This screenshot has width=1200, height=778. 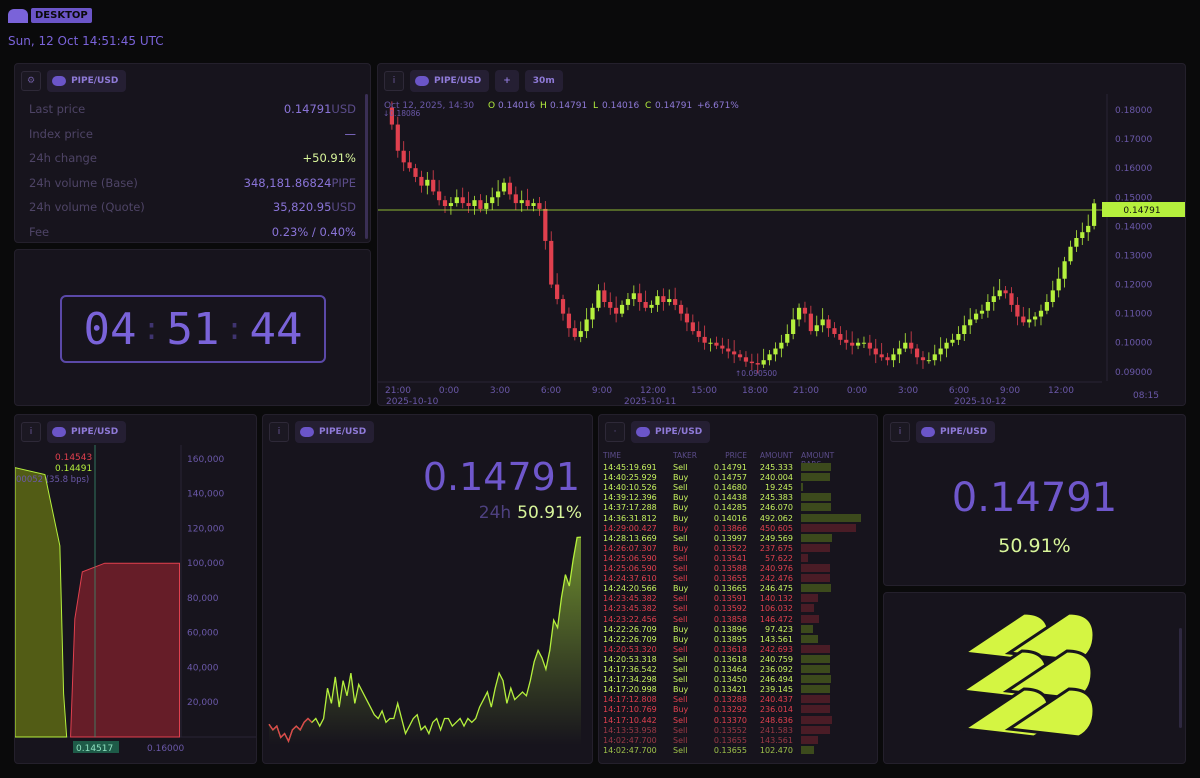 I want to click on trade-row: 14:40:25.929 Buy 0.14757 240.004, so click(x=738, y=478).